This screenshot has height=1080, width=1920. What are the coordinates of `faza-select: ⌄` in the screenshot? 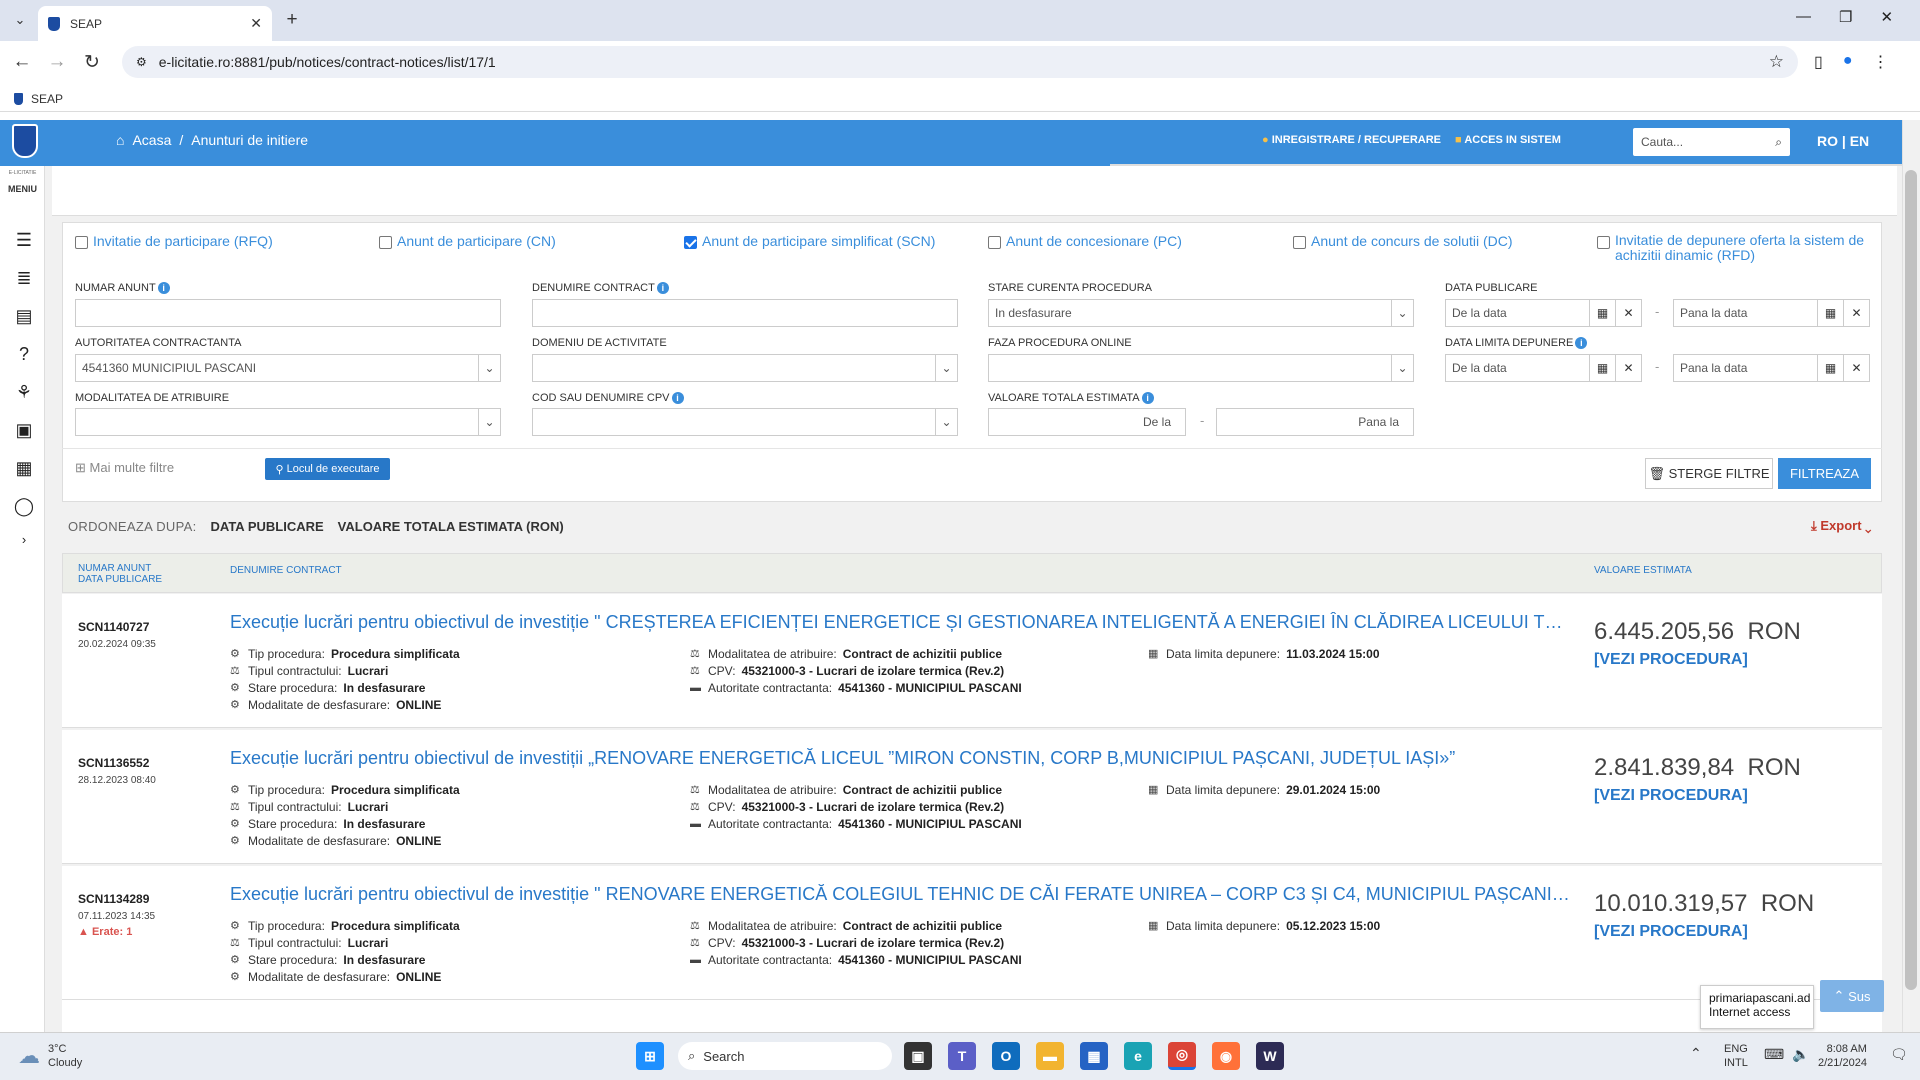 It's located at (1201, 368).